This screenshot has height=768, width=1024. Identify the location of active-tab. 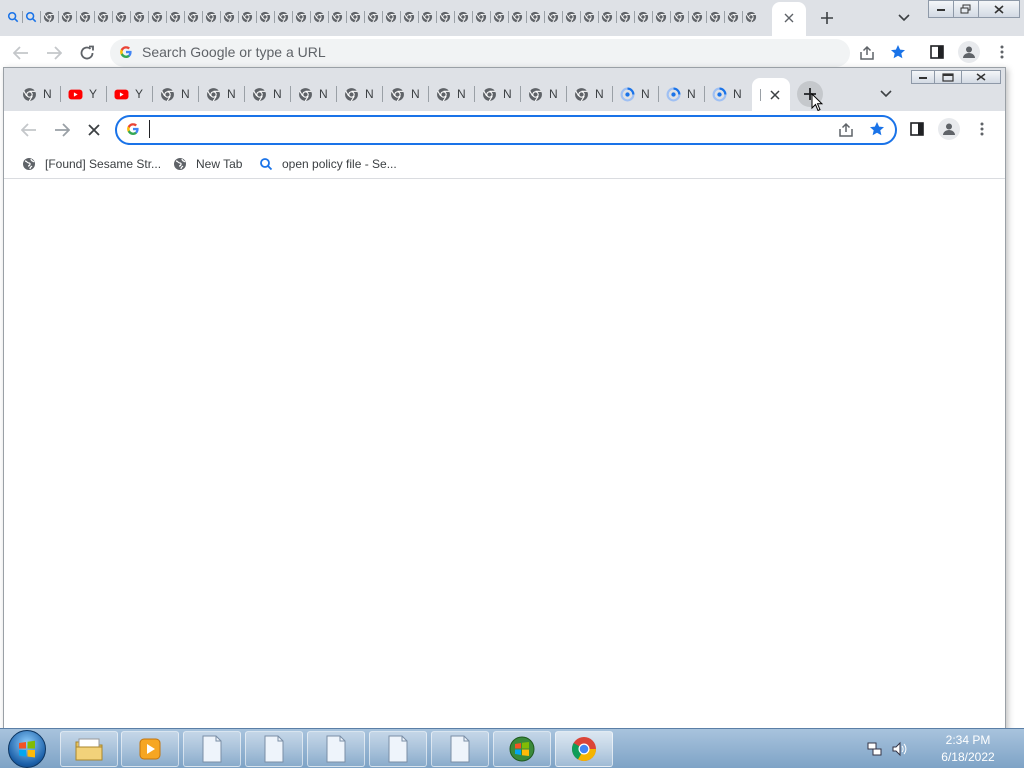
(771, 94).